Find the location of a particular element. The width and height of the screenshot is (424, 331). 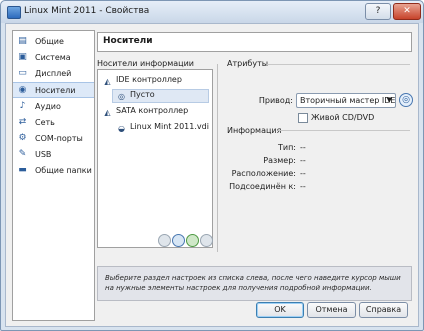

info-attached-label: Подсоединён к: is located at coordinates (262, 186).